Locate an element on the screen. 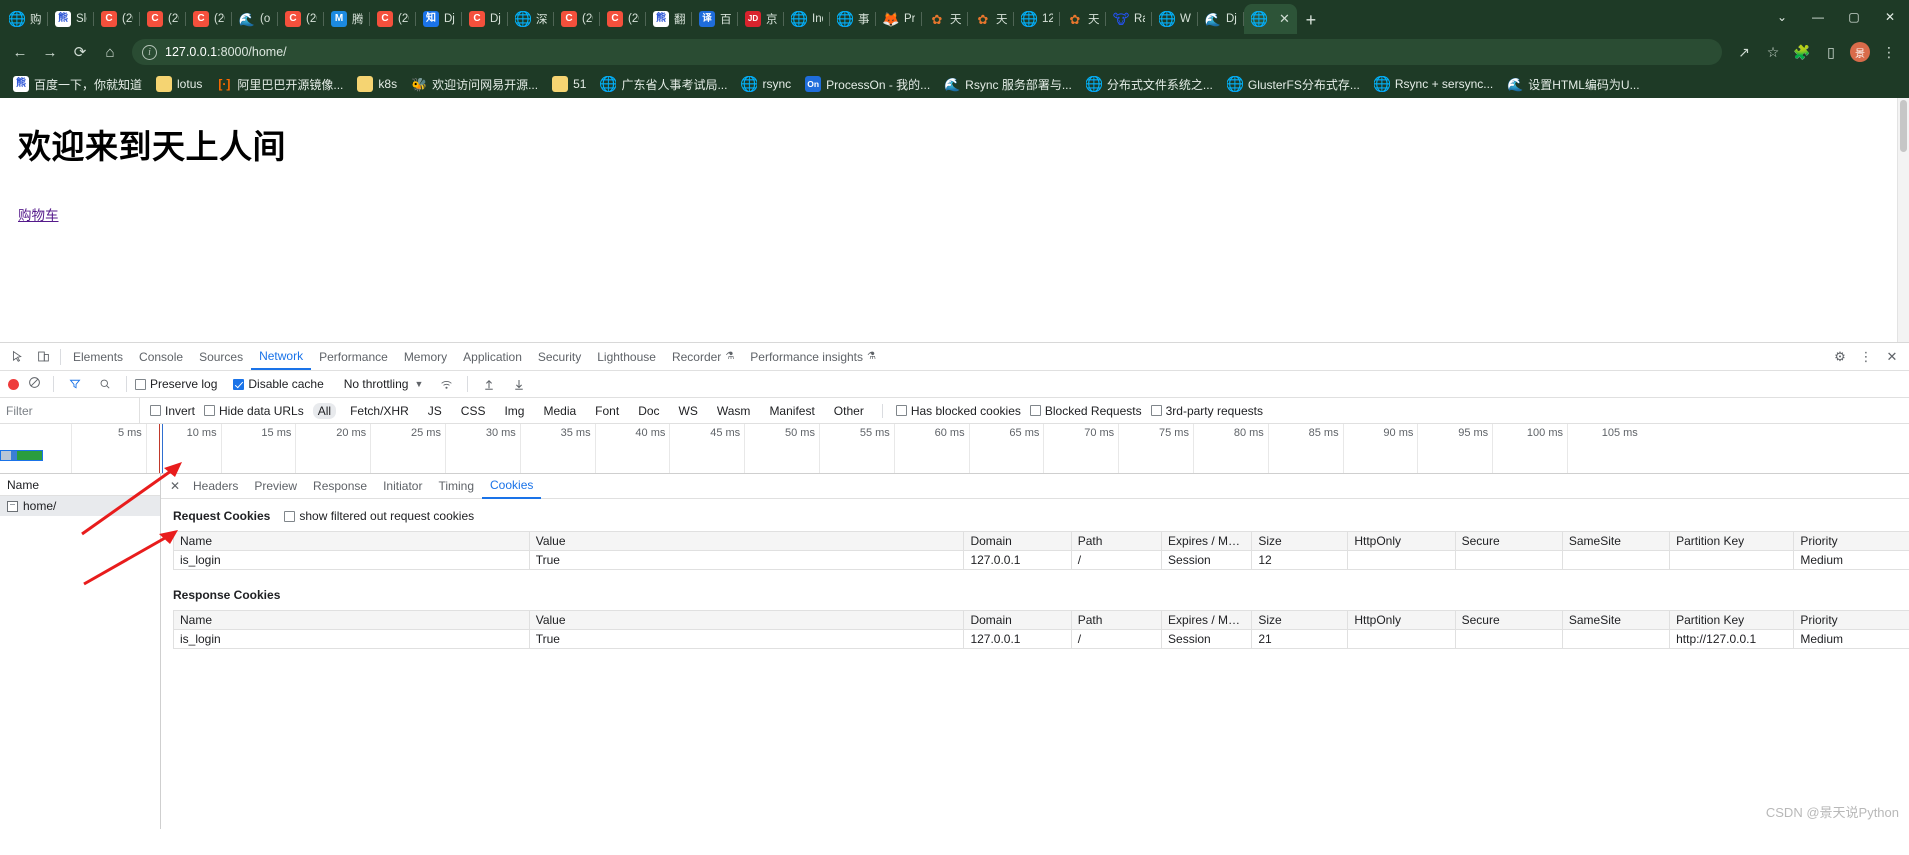 The width and height of the screenshot is (1909, 855). detail-tab-cookies: Cookies is located at coordinates (512, 486).